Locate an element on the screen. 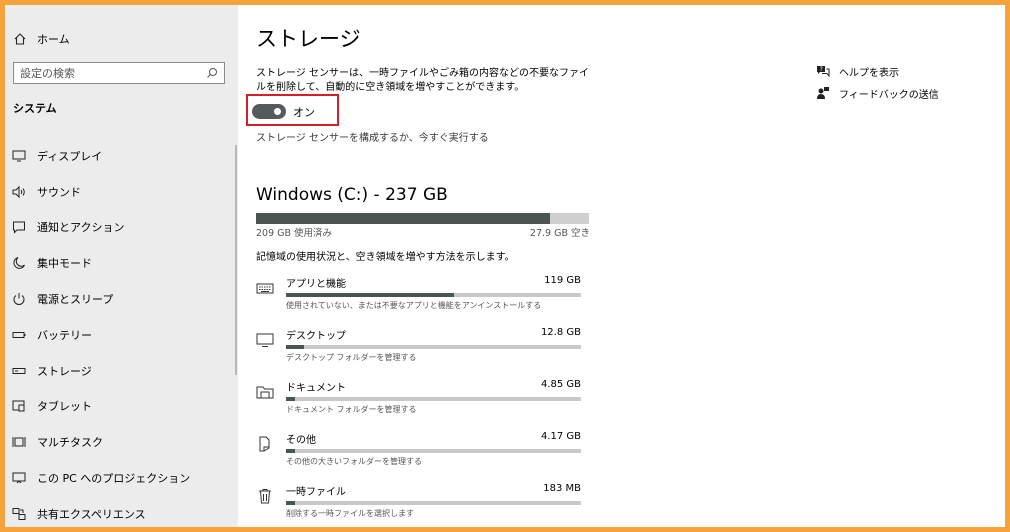 This screenshot has width=1010, height=532. drive-title: Windows (C:) - 237 GB is located at coordinates (352, 195).